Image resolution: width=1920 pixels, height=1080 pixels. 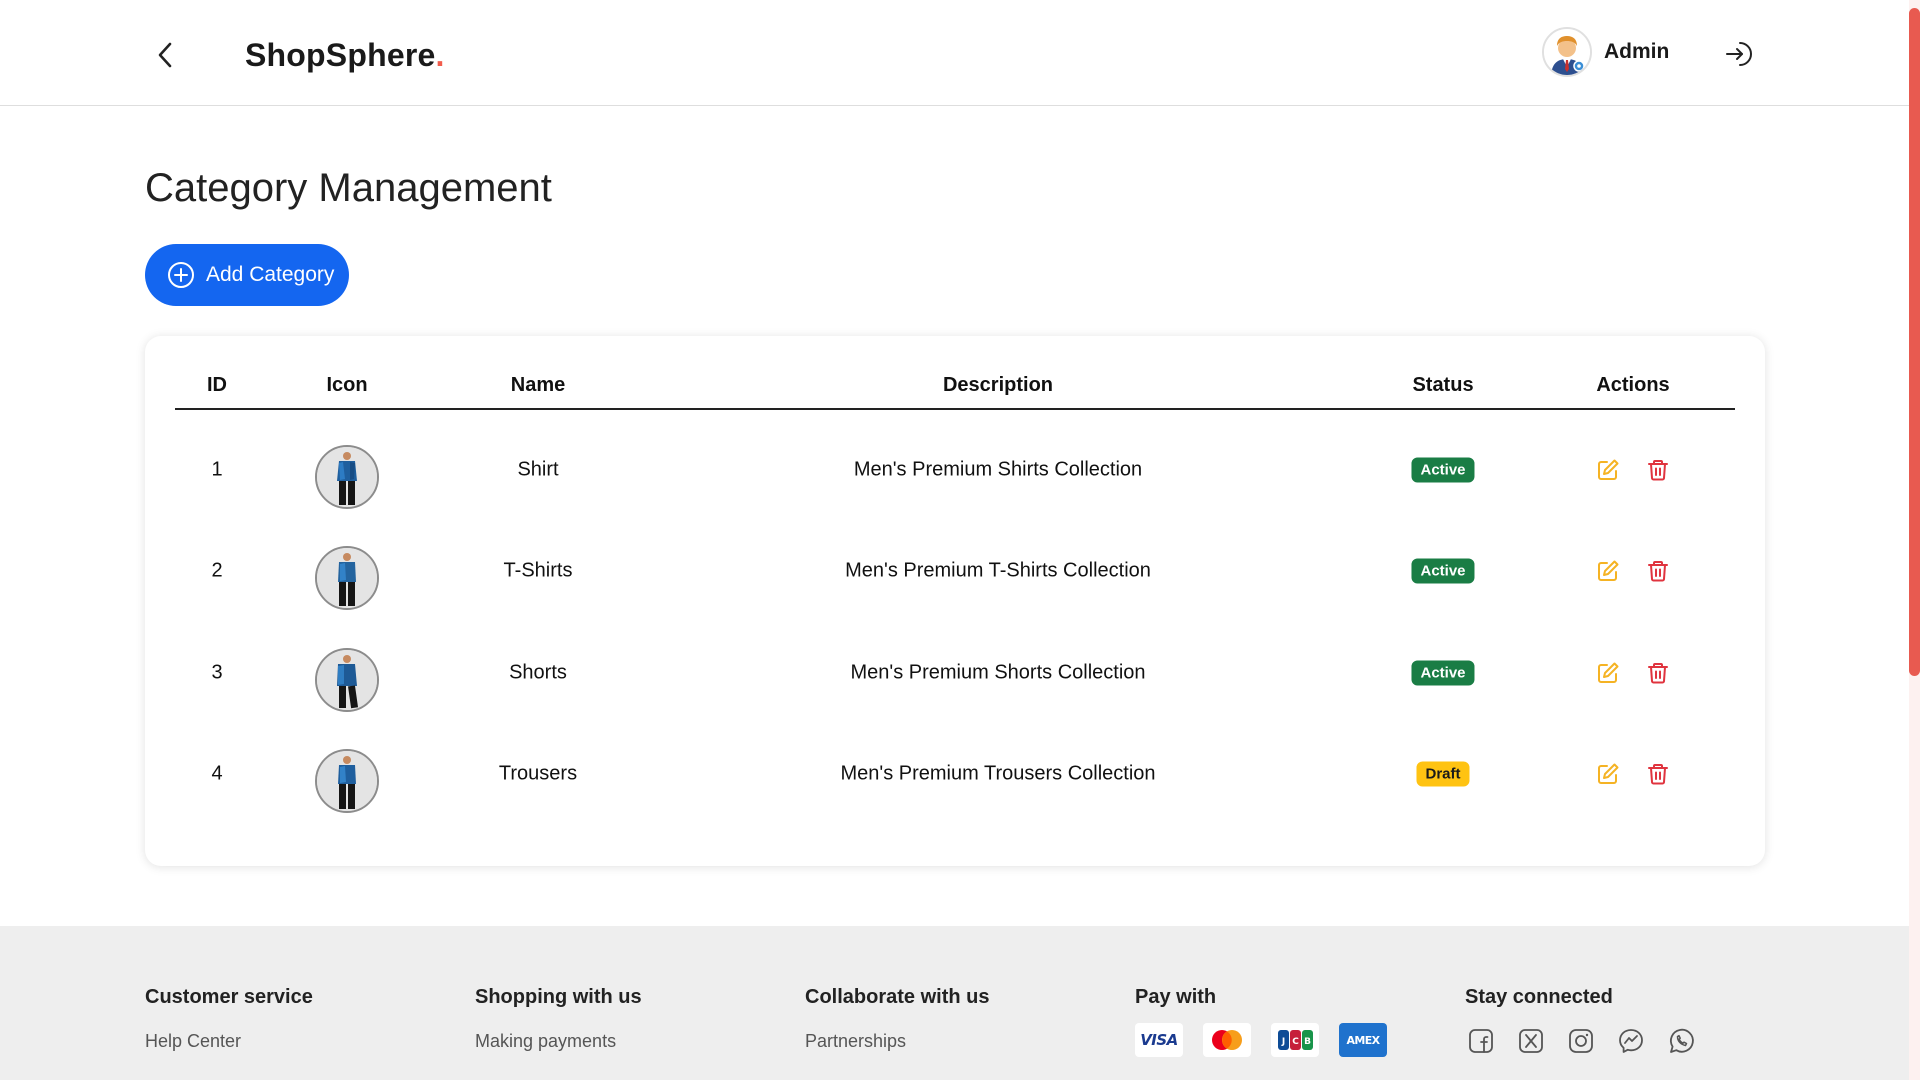 I want to click on svg-text: B, so click(x=1307, y=1042).